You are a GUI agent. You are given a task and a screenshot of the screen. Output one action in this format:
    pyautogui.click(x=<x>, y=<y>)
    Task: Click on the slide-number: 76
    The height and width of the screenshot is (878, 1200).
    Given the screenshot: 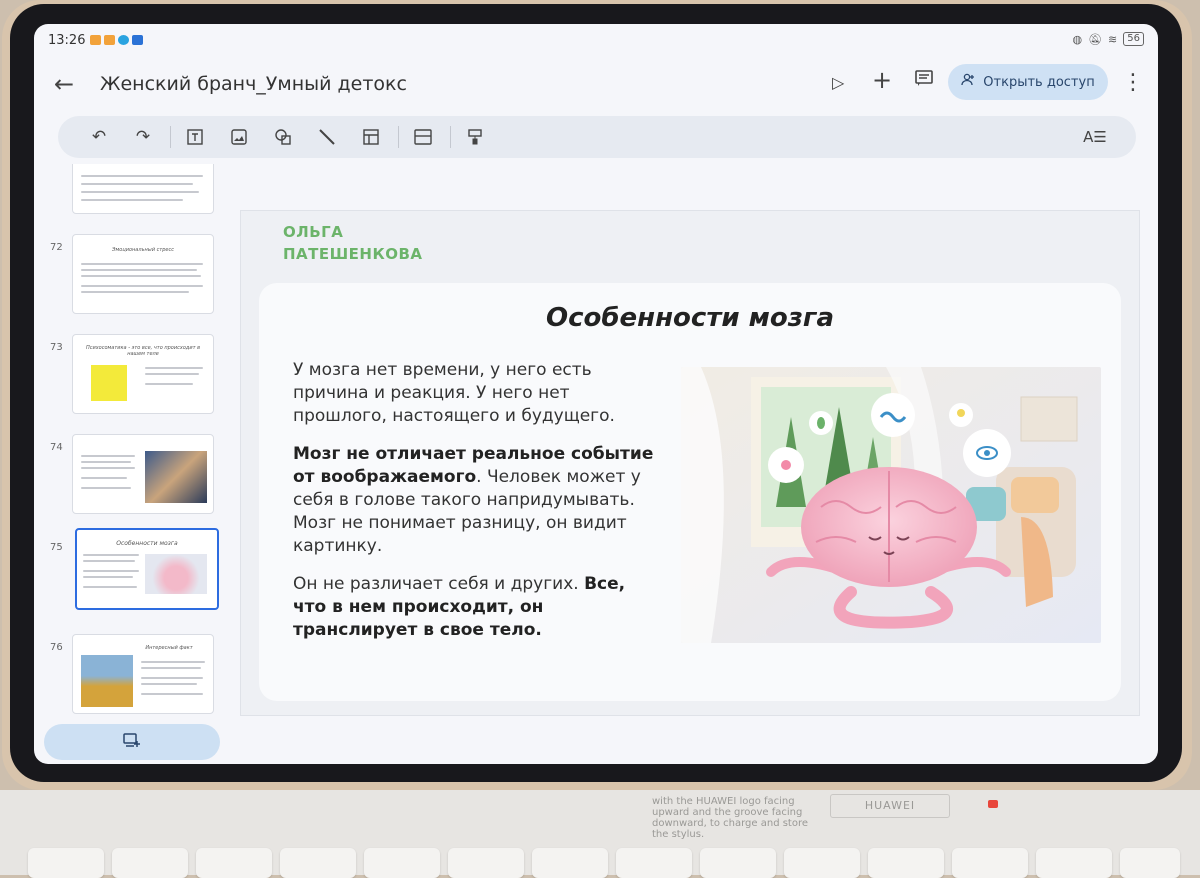 What is the action you would take?
    pyautogui.click(x=56, y=647)
    